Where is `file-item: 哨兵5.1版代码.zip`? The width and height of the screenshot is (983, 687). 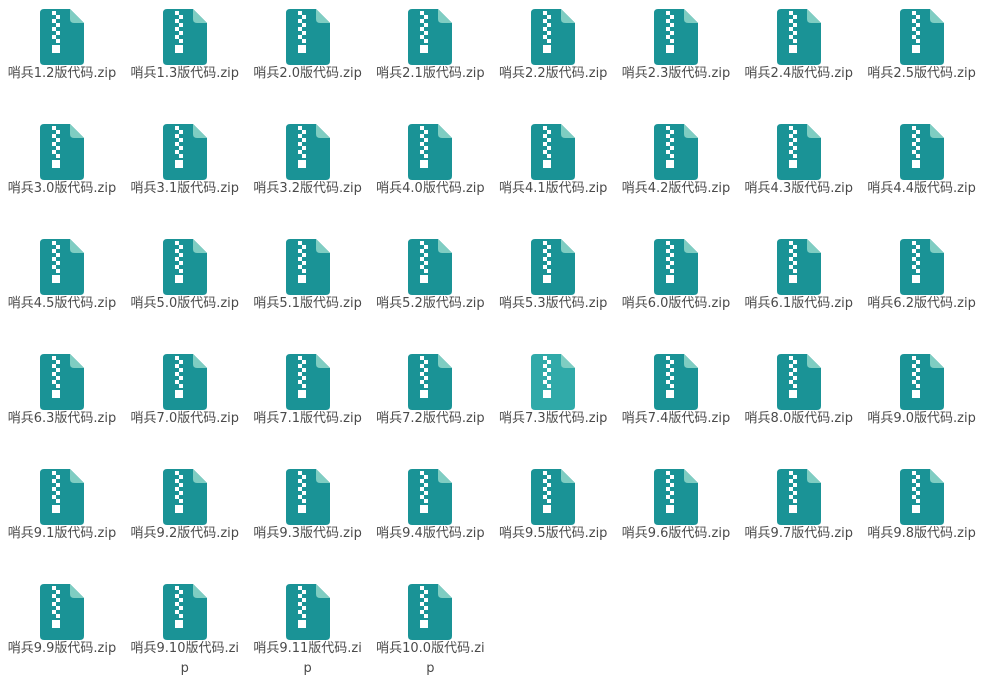 file-item: 哨兵5.1版代码.zip is located at coordinates (308, 286).